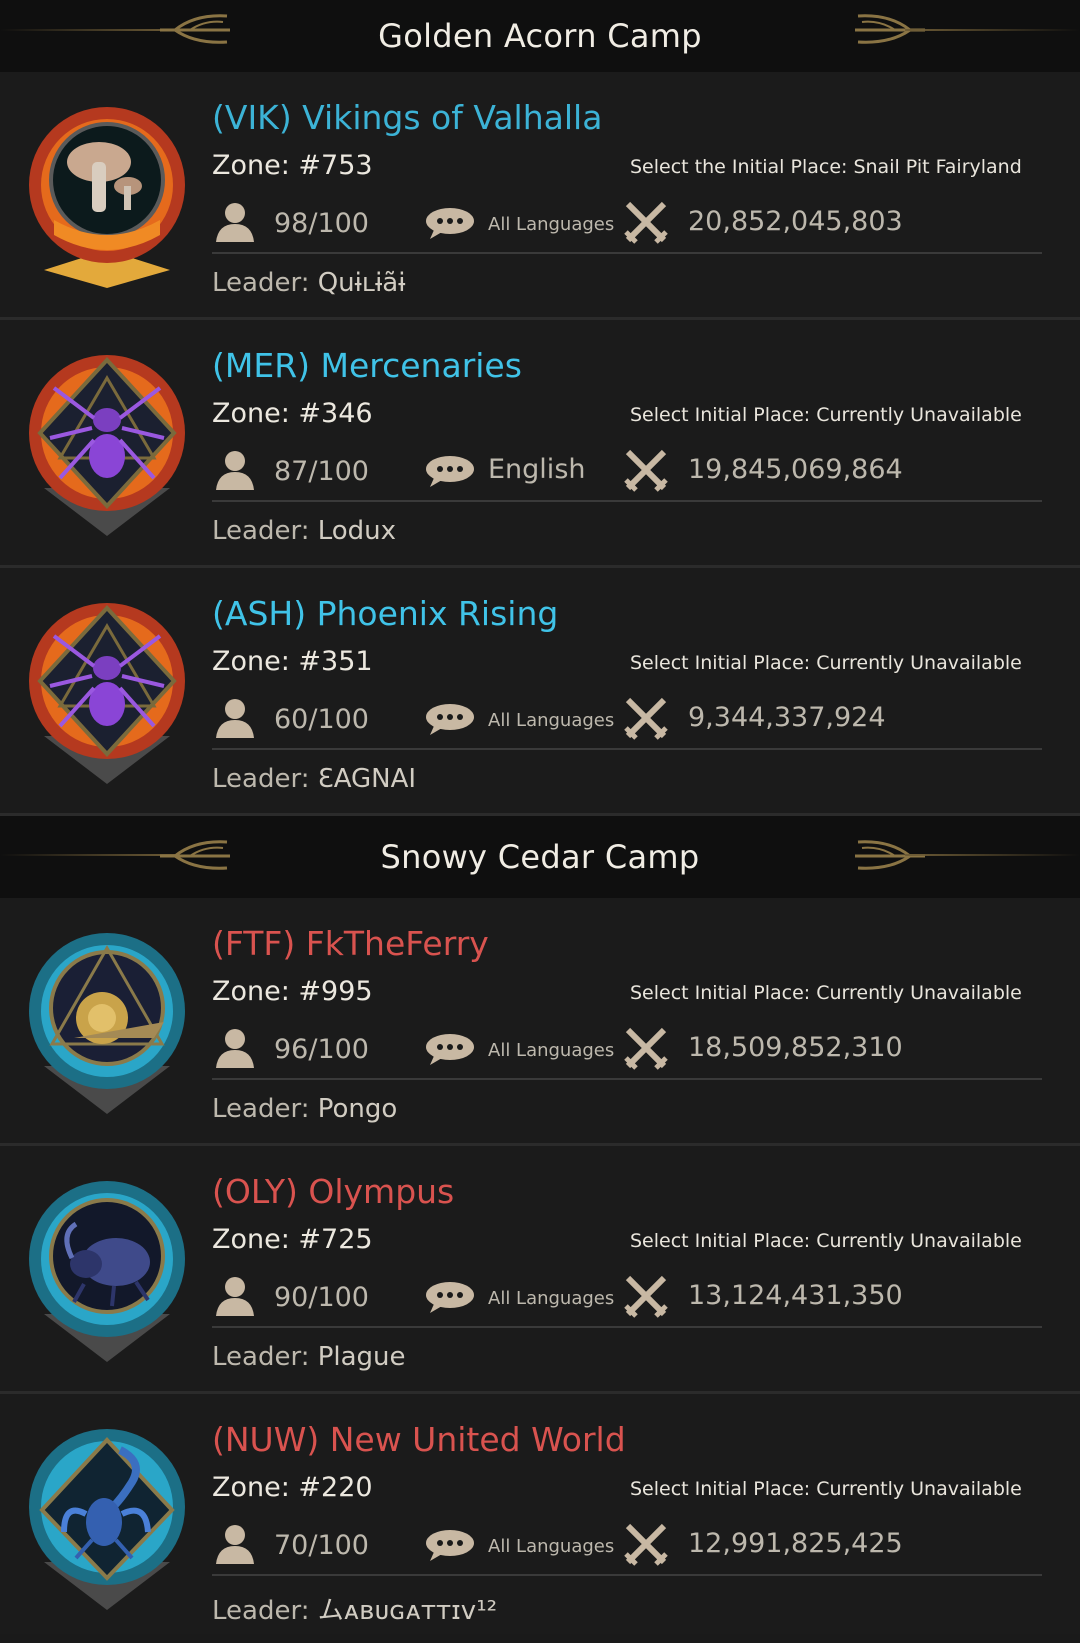 The width and height of the screenshot is (1080, 1643). I want to click on spider-emblem-icon, so click(107, 445).